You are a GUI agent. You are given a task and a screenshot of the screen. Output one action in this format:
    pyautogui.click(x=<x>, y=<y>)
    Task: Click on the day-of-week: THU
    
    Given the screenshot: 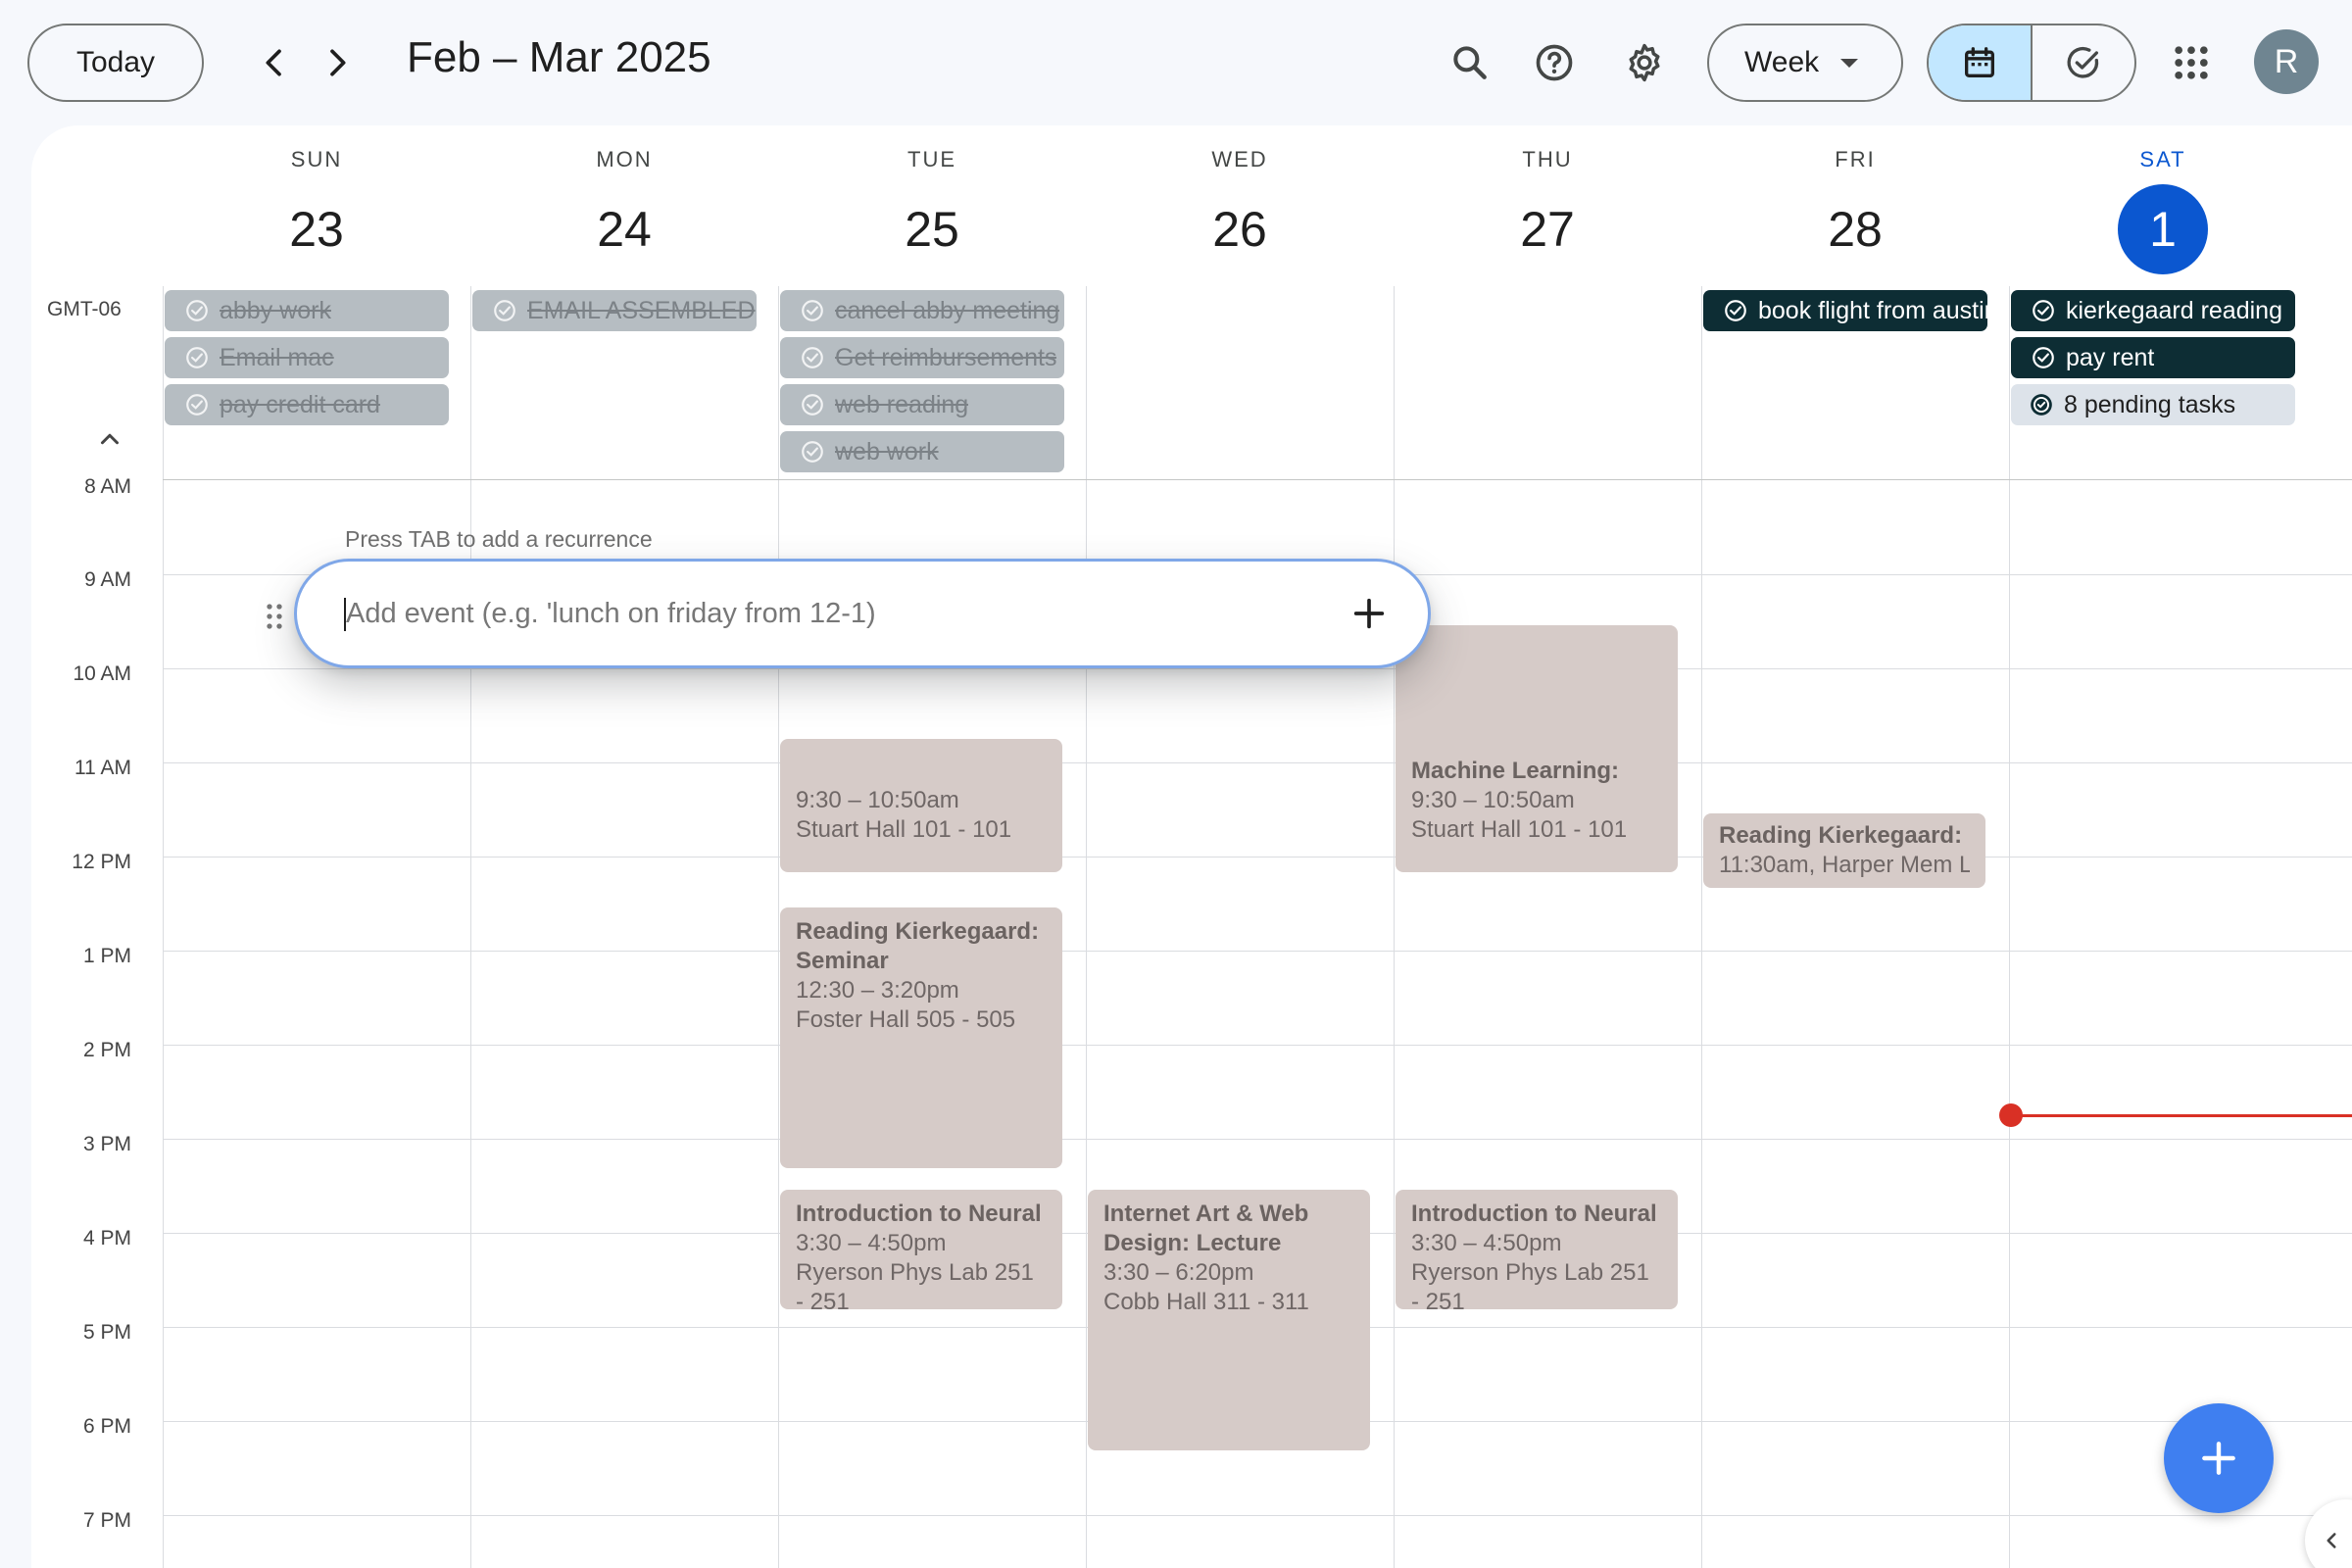 What is the action you would take?
    pyautogui.click(x=1547, y=159)
    